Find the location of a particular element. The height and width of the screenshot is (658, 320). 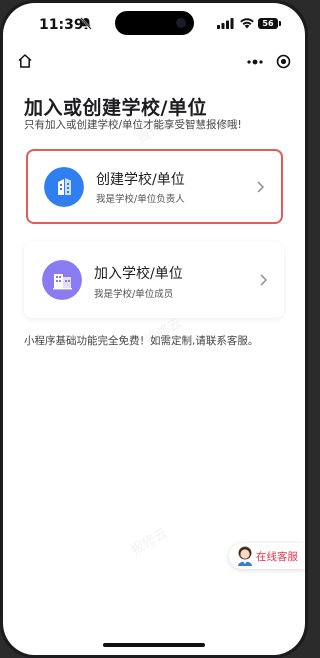

wifi-icon is located at coordinates (247, 23).